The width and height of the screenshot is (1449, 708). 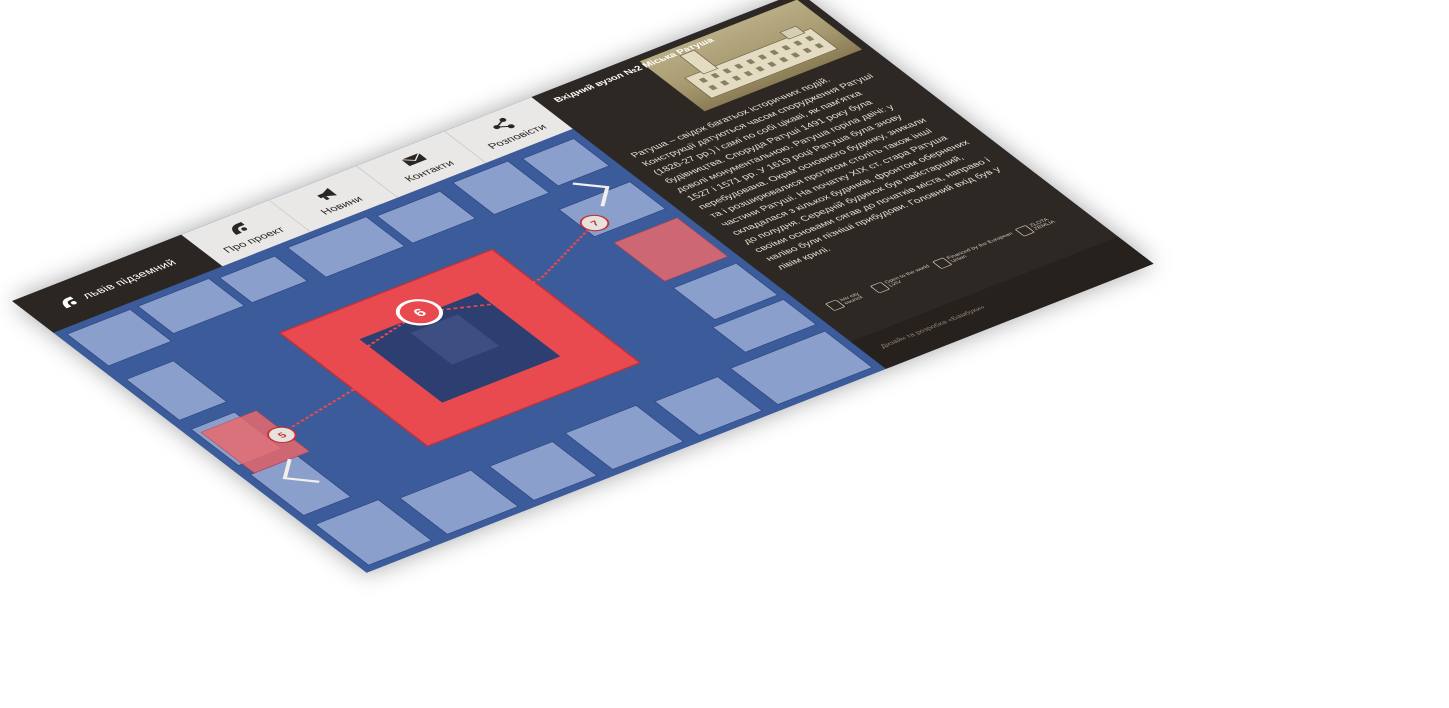 What do you see at coordinates (1002, 302) in the screenshot?
I see `sidebar-footer: Дизайн та розробка «Бамбуки»` at bounding box center [1002, 302].